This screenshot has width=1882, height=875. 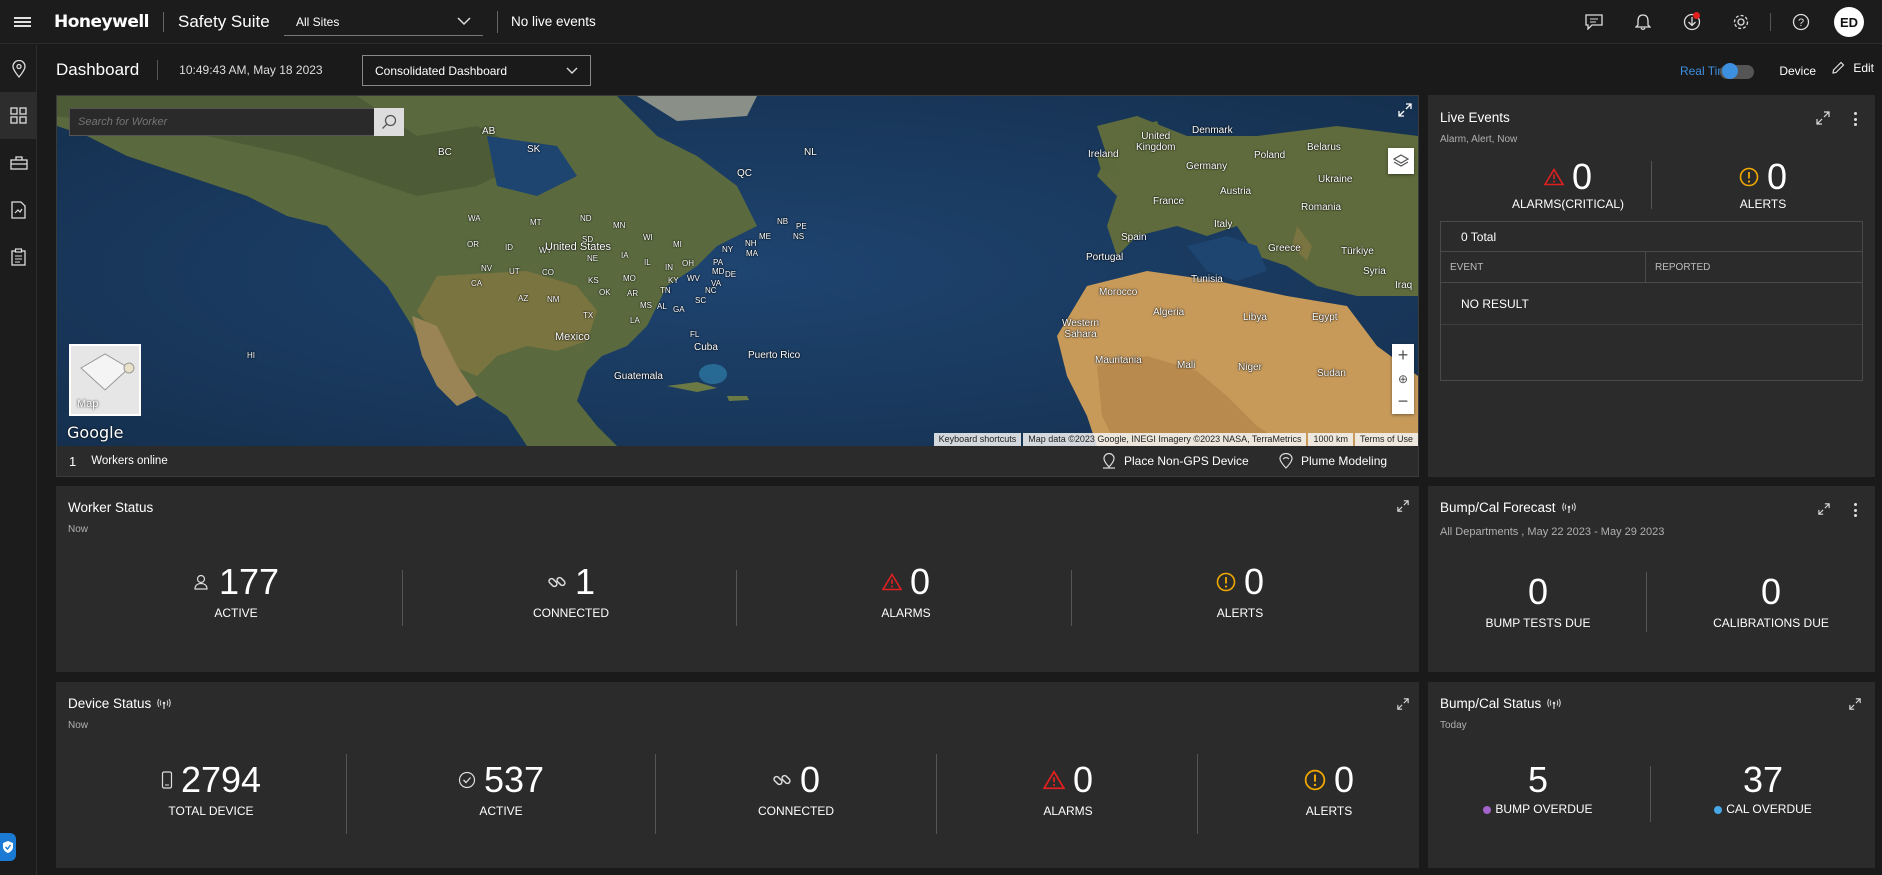 I want to click on nav-report-icon, so click(x=18, y=209).